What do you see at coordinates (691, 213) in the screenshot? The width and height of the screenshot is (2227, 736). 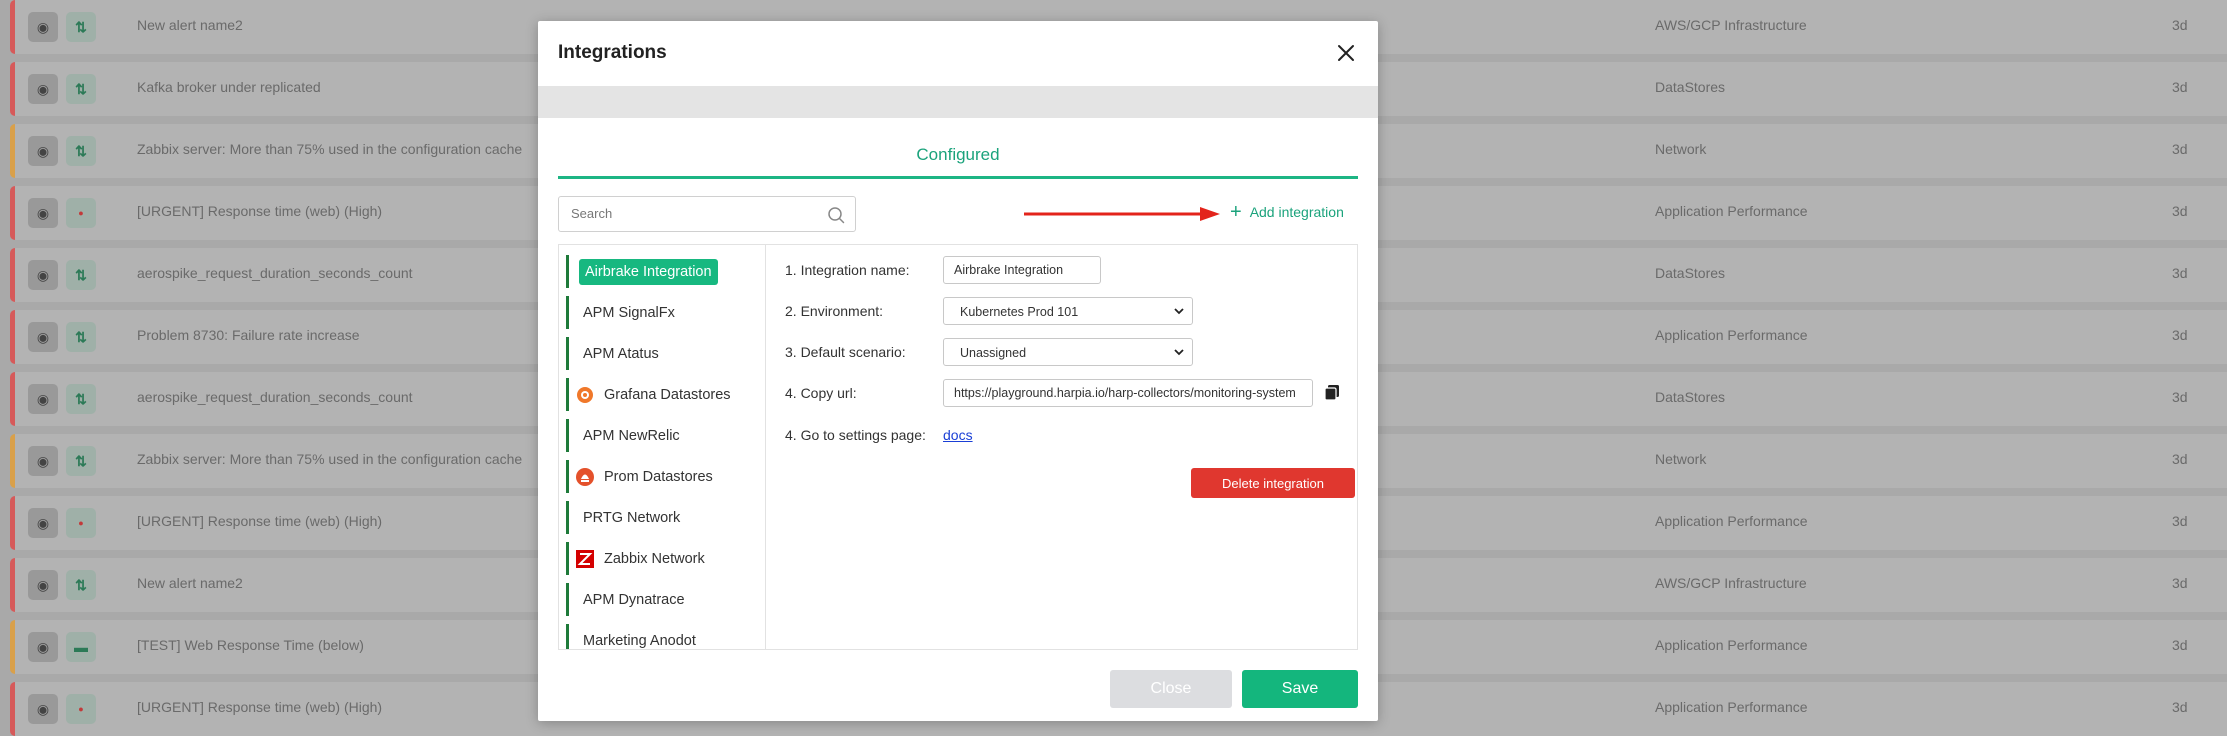 I see `search-input` at bounding box center [691, 213].